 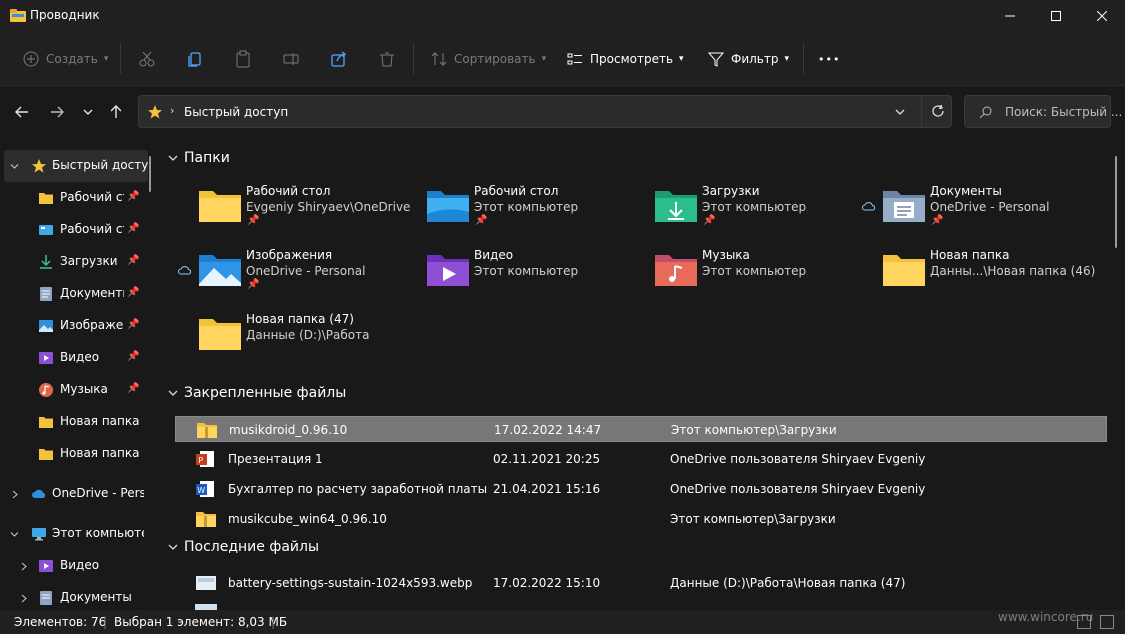 What do you see at coordinates (1056, 16) in the screenshot?
I see `maximize-button` at bounding box center [1056, 16].